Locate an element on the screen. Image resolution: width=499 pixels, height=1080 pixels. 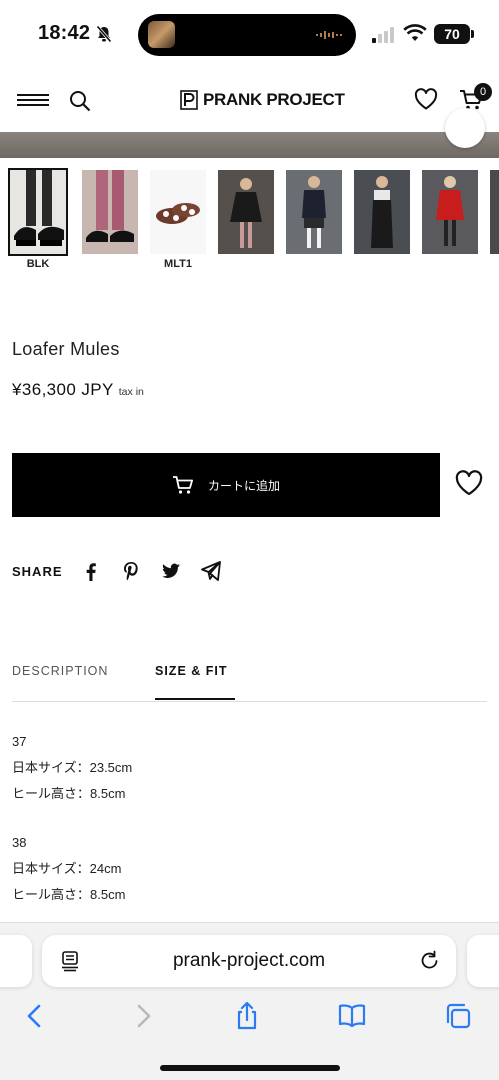
thumbnail-mlt1: MLT1 is located at coordinates (178, 220).